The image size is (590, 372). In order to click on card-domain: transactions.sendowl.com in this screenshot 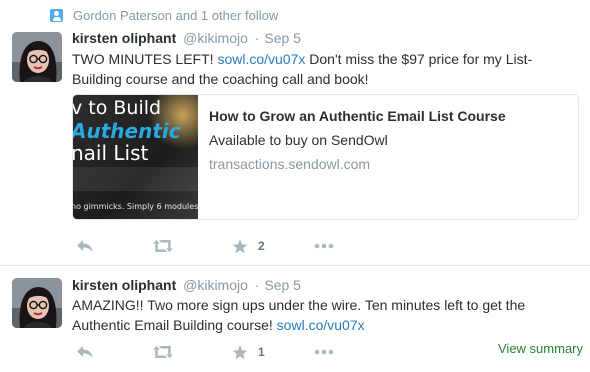, I will do `click(389, 164)`.